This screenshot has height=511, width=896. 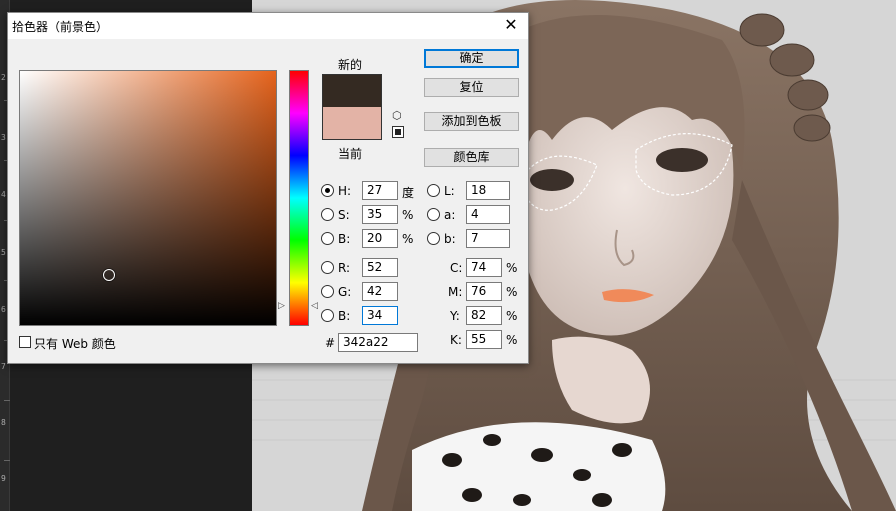 What do you see at coordinates (471, 58) in the screenshot?
I see `ok-button: 确定` at bounding box center [471, 58].